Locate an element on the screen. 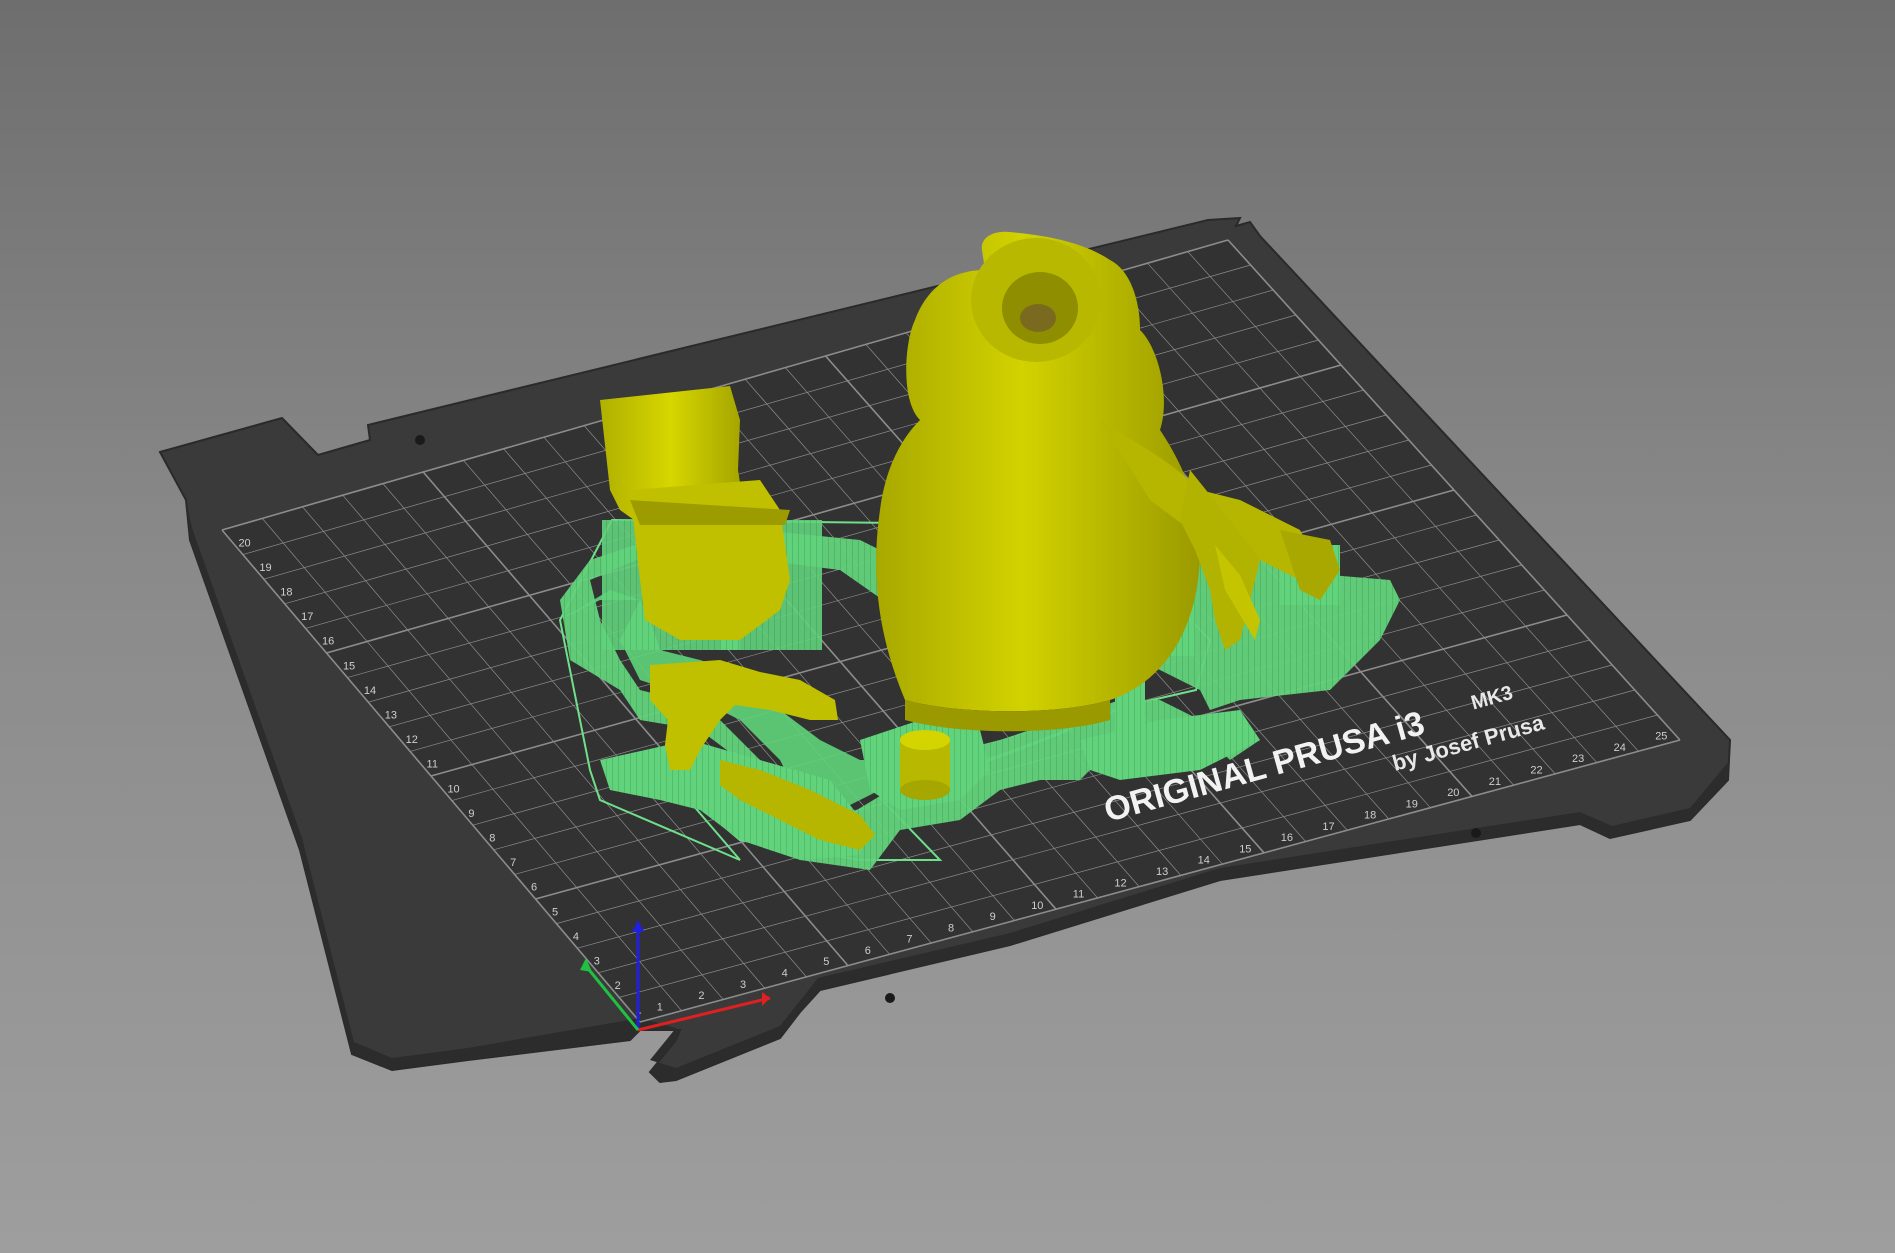 The height and width of the screenshot is (1253, 1895). x-tick-label: 8 is located at coordinates (951, 928).